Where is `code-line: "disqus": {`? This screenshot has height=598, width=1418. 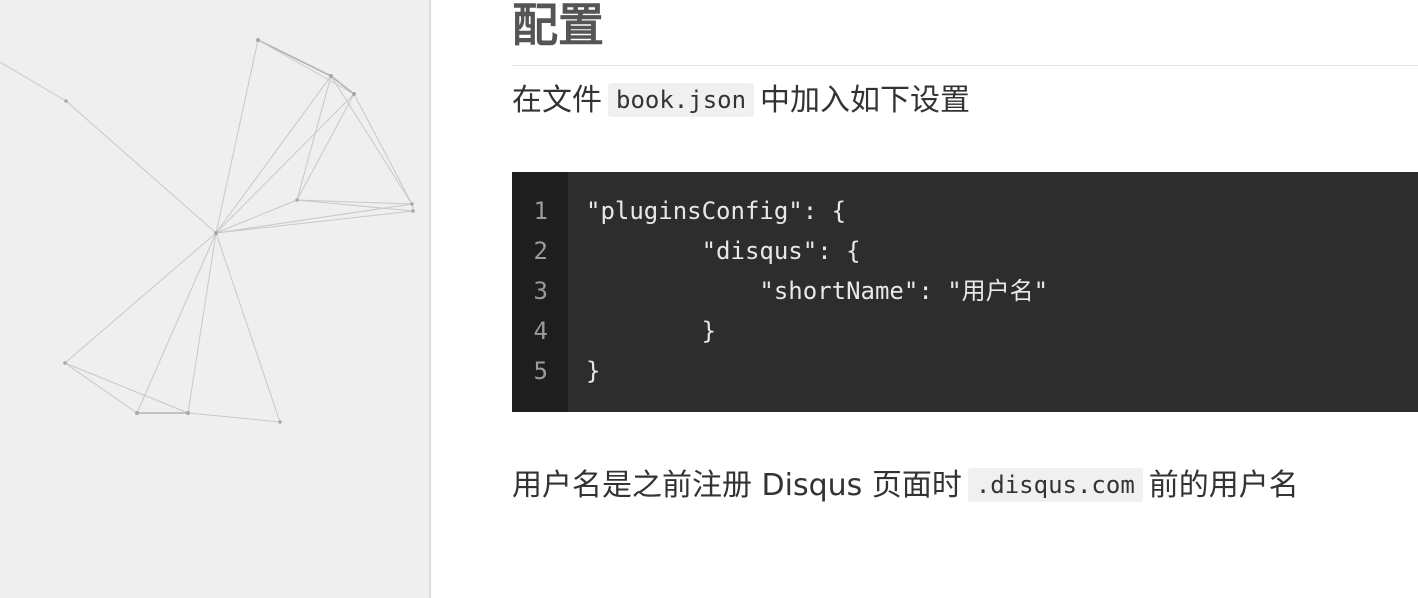
code-line: "disqus": { is located at coordinates (723, 251).